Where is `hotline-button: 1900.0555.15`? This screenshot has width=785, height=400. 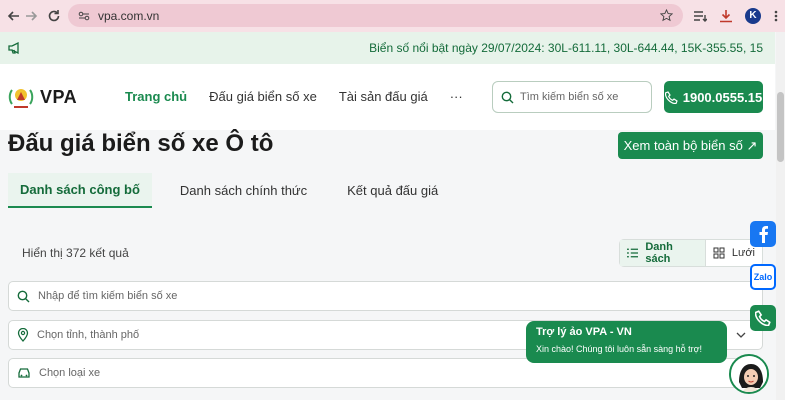
hotline-button: 1900.0555.15 is located at coordinates (713, 97).